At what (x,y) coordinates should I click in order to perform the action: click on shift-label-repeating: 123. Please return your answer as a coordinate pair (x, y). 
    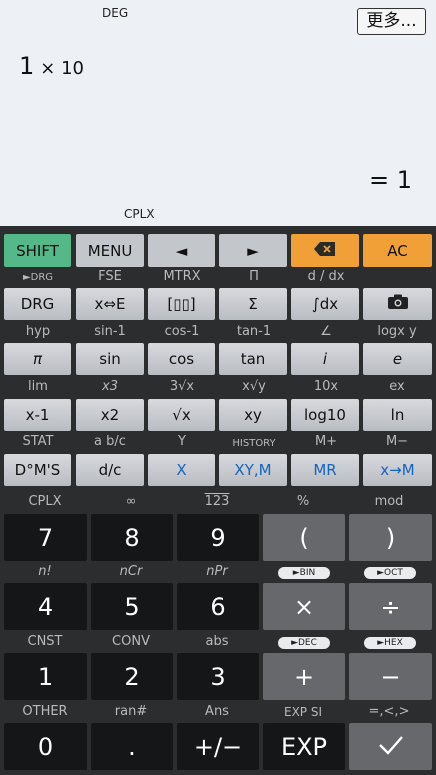
    Looking at the image, I should click on (217, 501).